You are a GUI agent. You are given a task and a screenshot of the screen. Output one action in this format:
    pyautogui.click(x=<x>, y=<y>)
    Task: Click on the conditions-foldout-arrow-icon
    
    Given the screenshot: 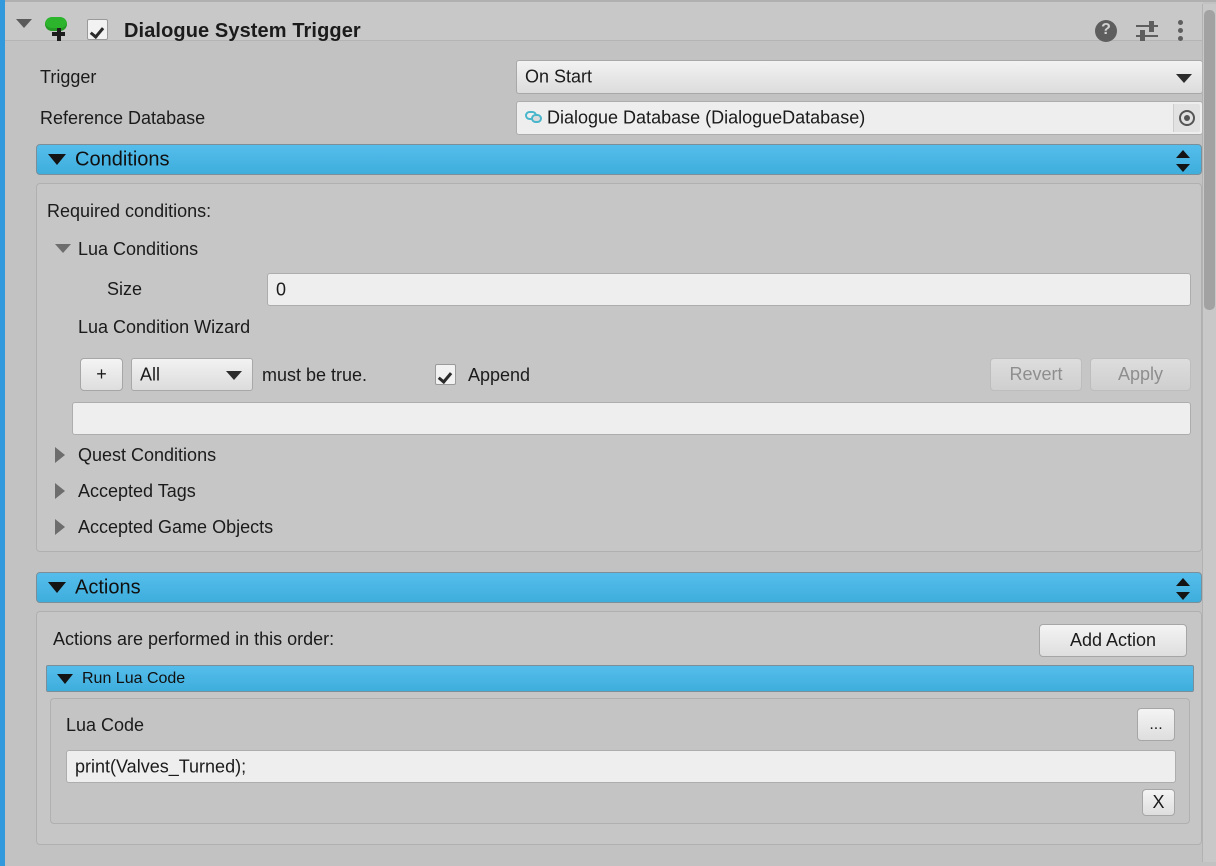 What is the action you would take?
    pyautogui.click(x=57, y=159)
    